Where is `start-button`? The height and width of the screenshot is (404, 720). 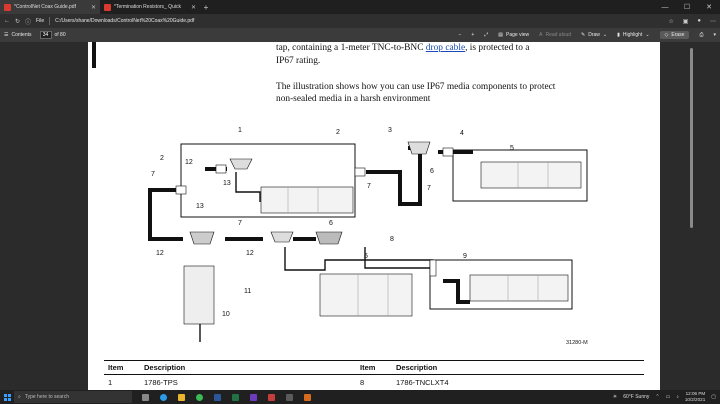
start-button is located at coordinates (7, 397).